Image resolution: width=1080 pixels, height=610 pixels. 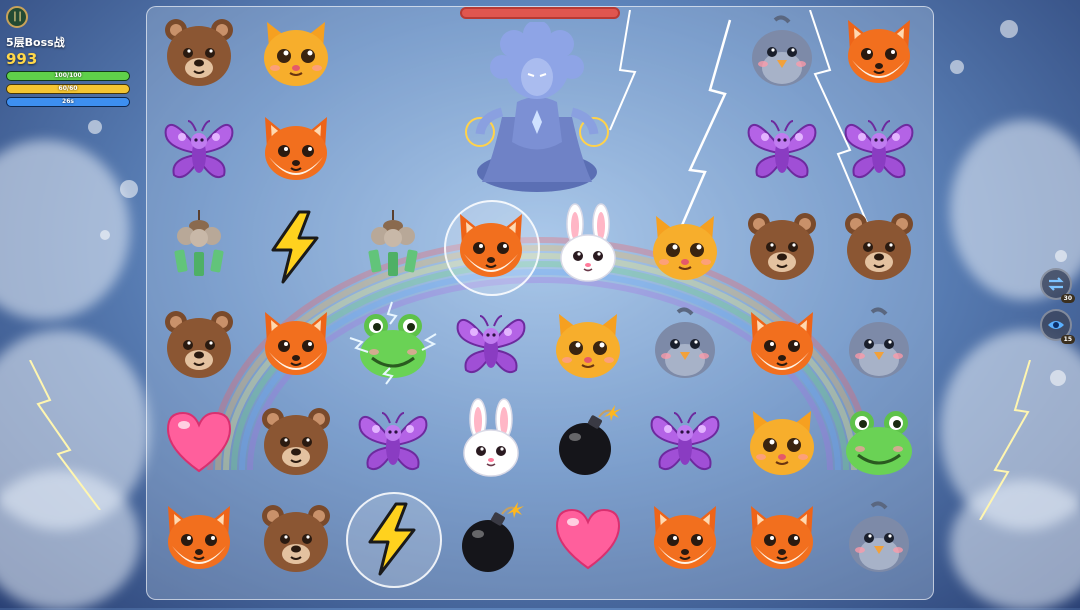 I want to click on level-title: 5层Boss战, so click(x=35, y=42).